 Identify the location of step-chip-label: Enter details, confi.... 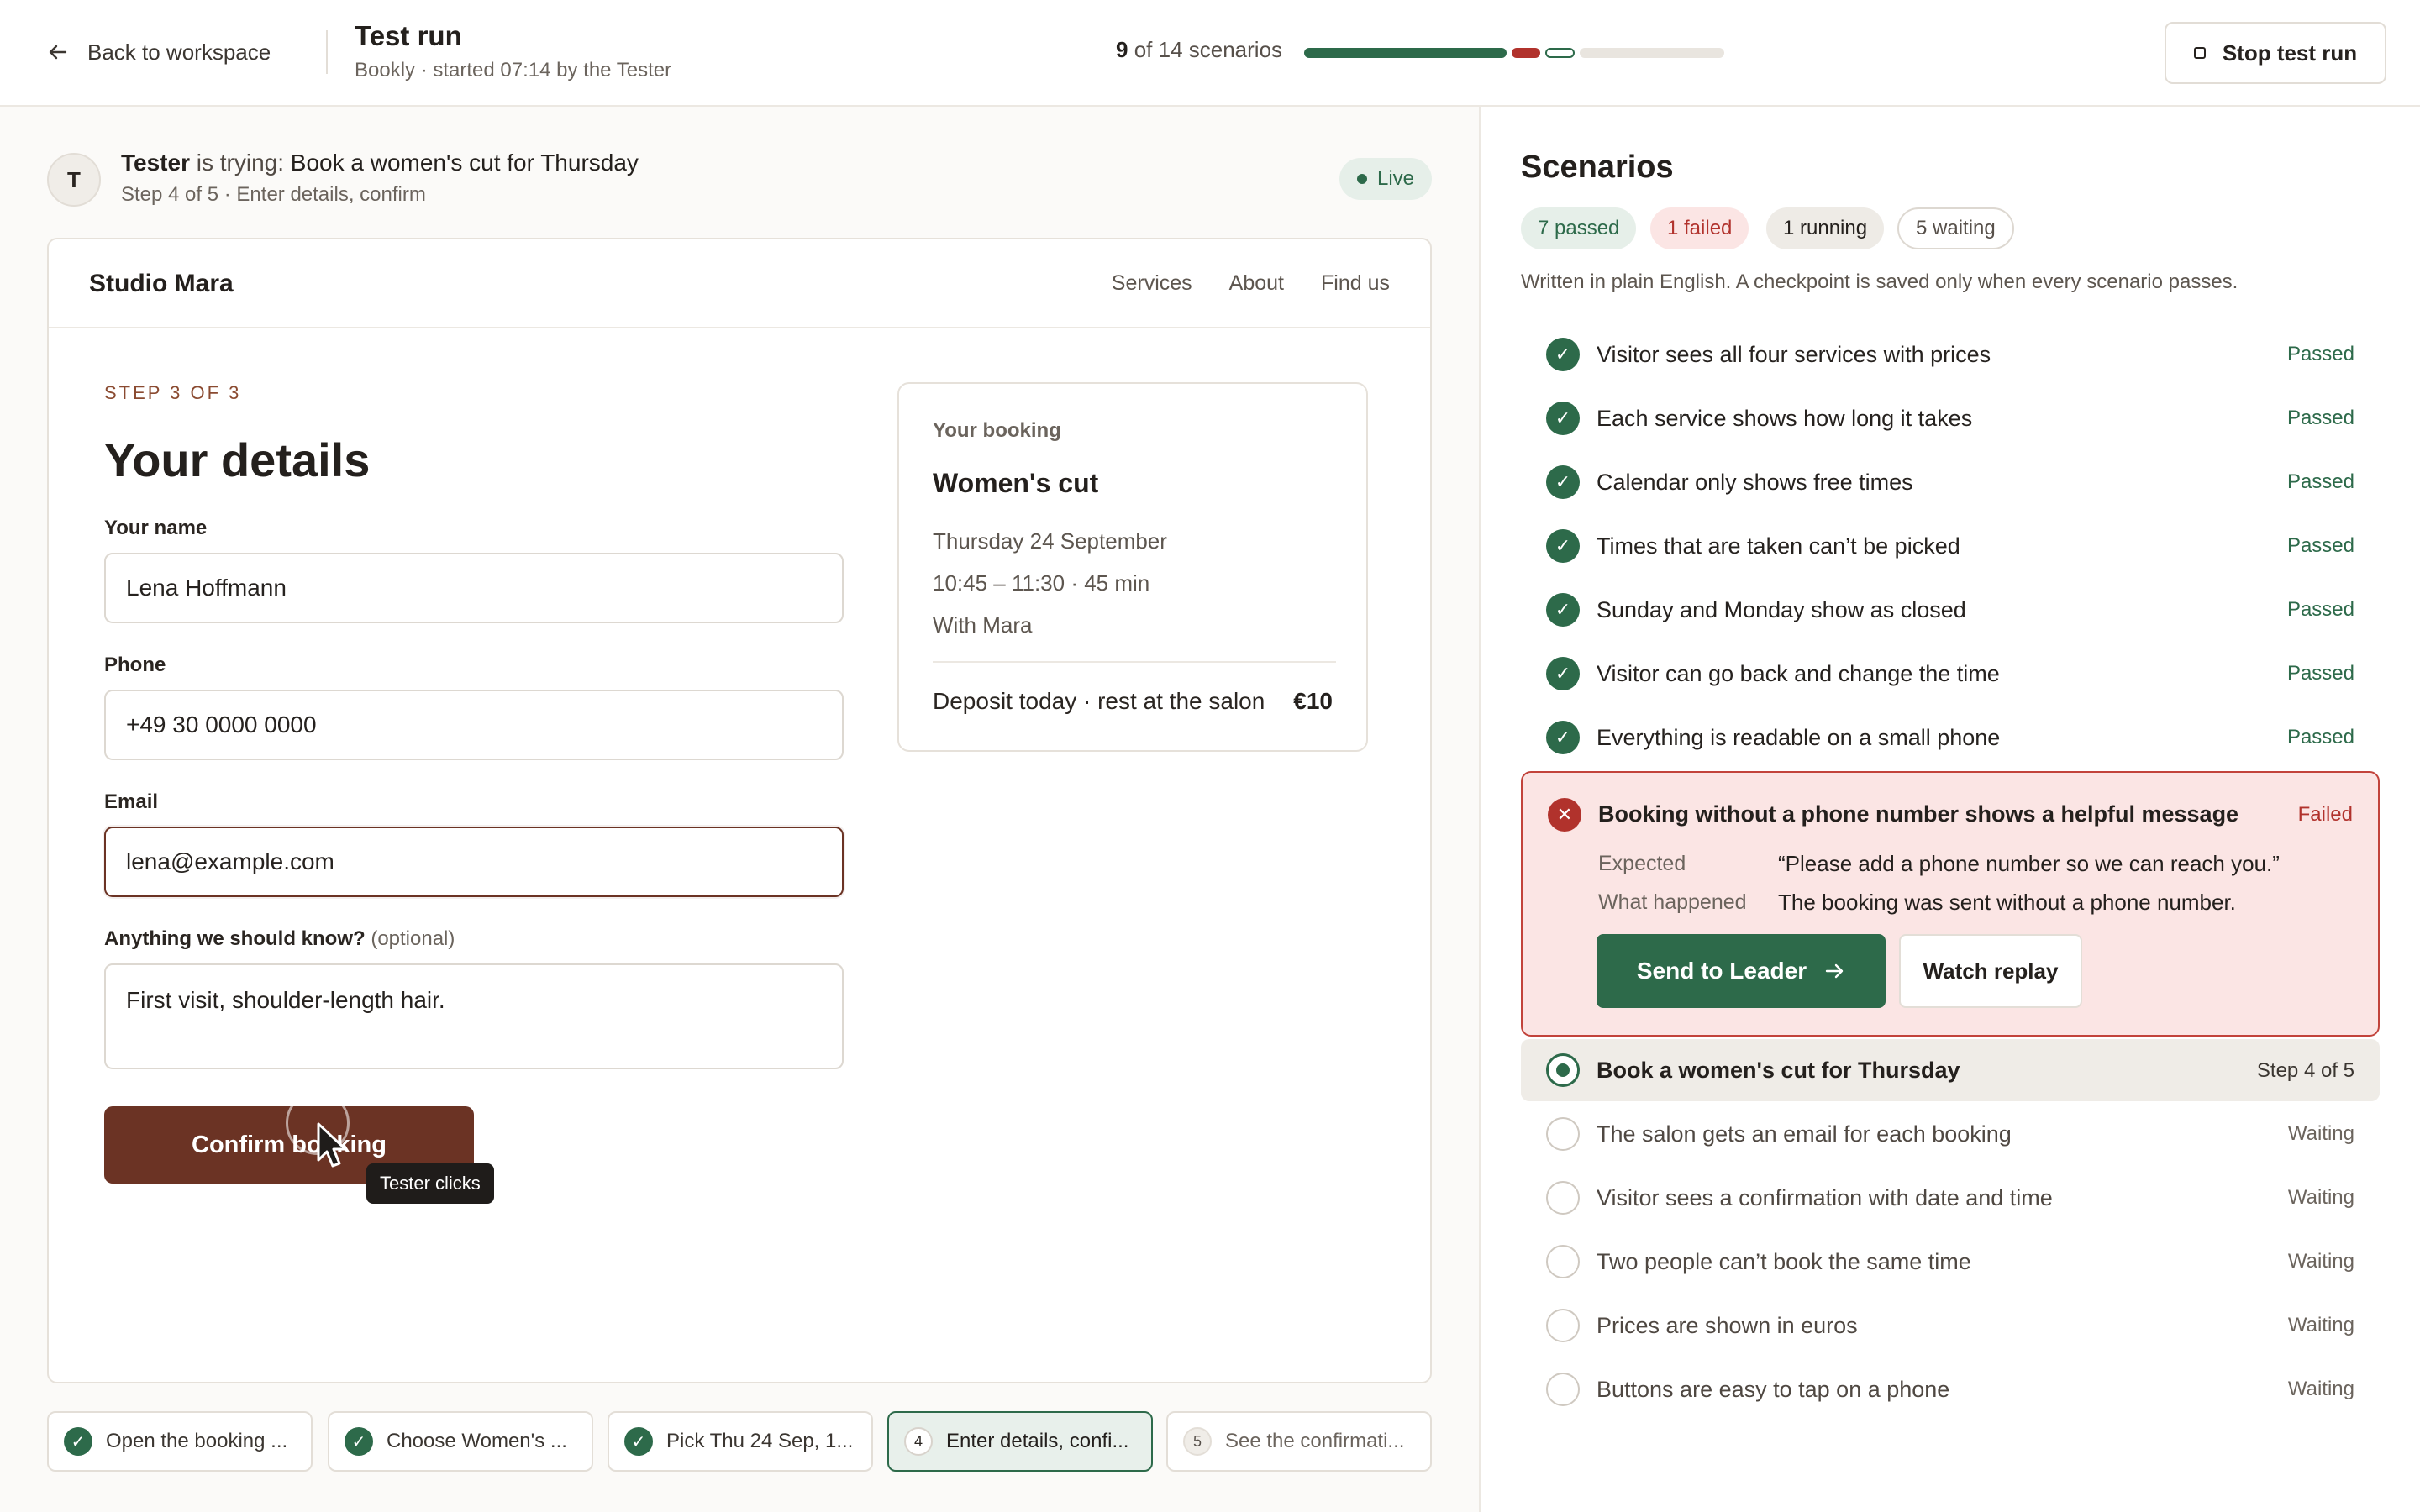
(1037, 1441).